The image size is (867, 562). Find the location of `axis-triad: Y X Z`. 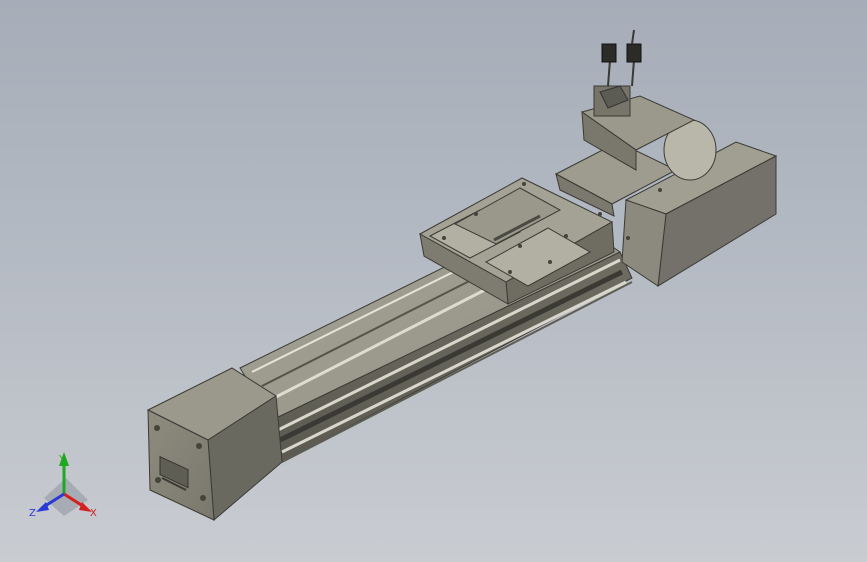

axis-triad: Y X Z is located at coordinates (63, 485).